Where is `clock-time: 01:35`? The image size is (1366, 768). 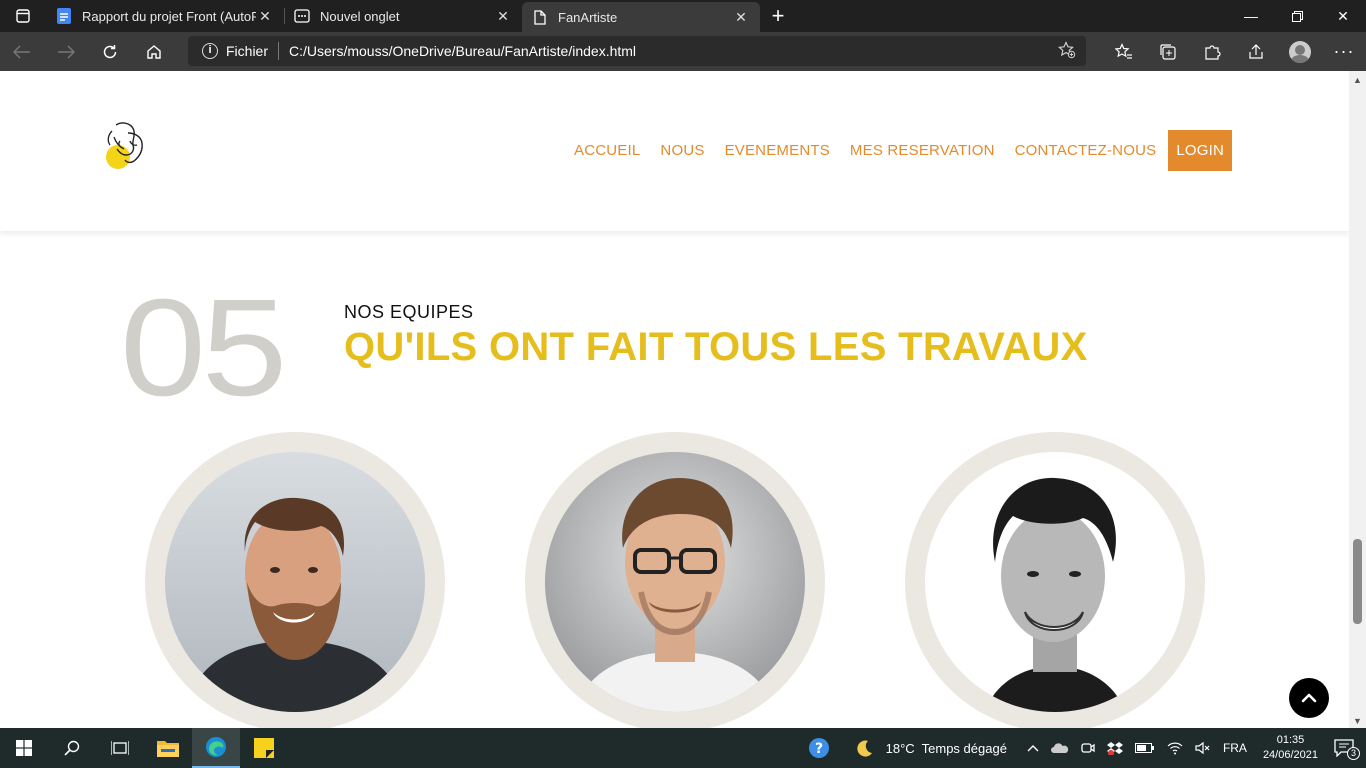
clock-time: 01:35 is located at coordinates (1290, 740).